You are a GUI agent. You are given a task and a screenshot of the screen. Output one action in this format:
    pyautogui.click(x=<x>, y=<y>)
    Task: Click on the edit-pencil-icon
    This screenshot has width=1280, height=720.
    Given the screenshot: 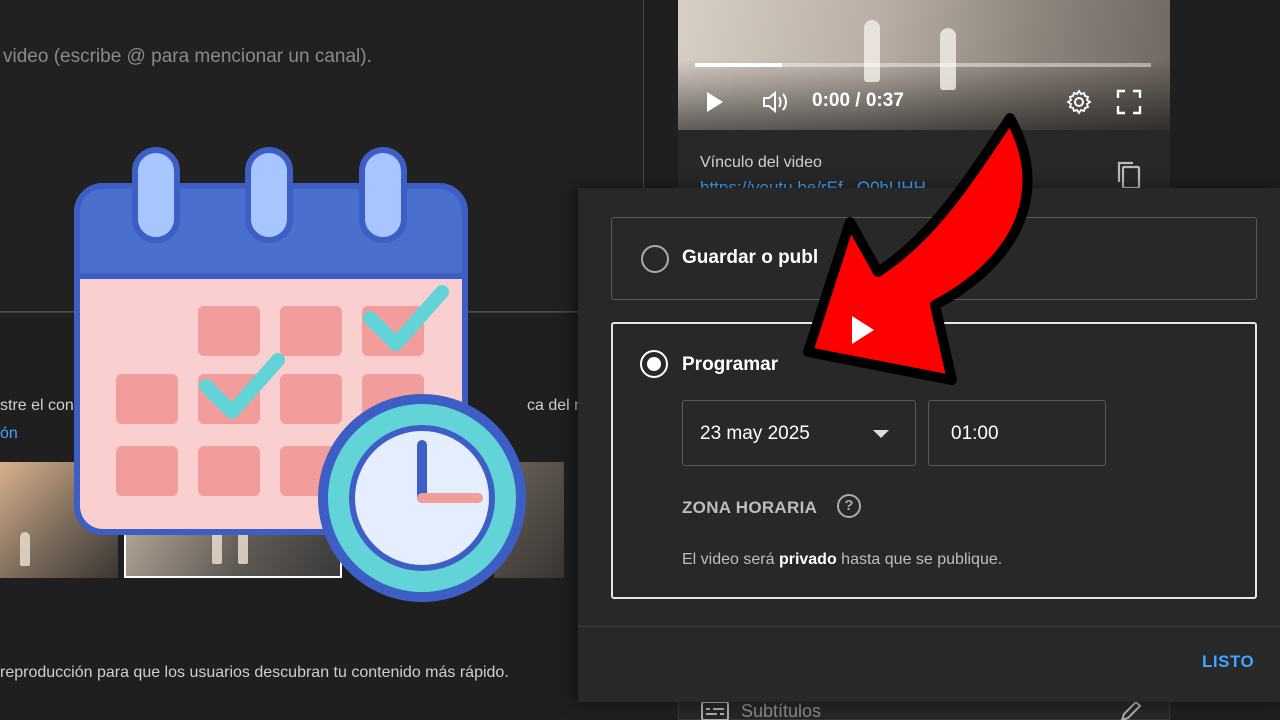 What is the action you would take?
    pyautogui.click(x=1131, y=709)
    